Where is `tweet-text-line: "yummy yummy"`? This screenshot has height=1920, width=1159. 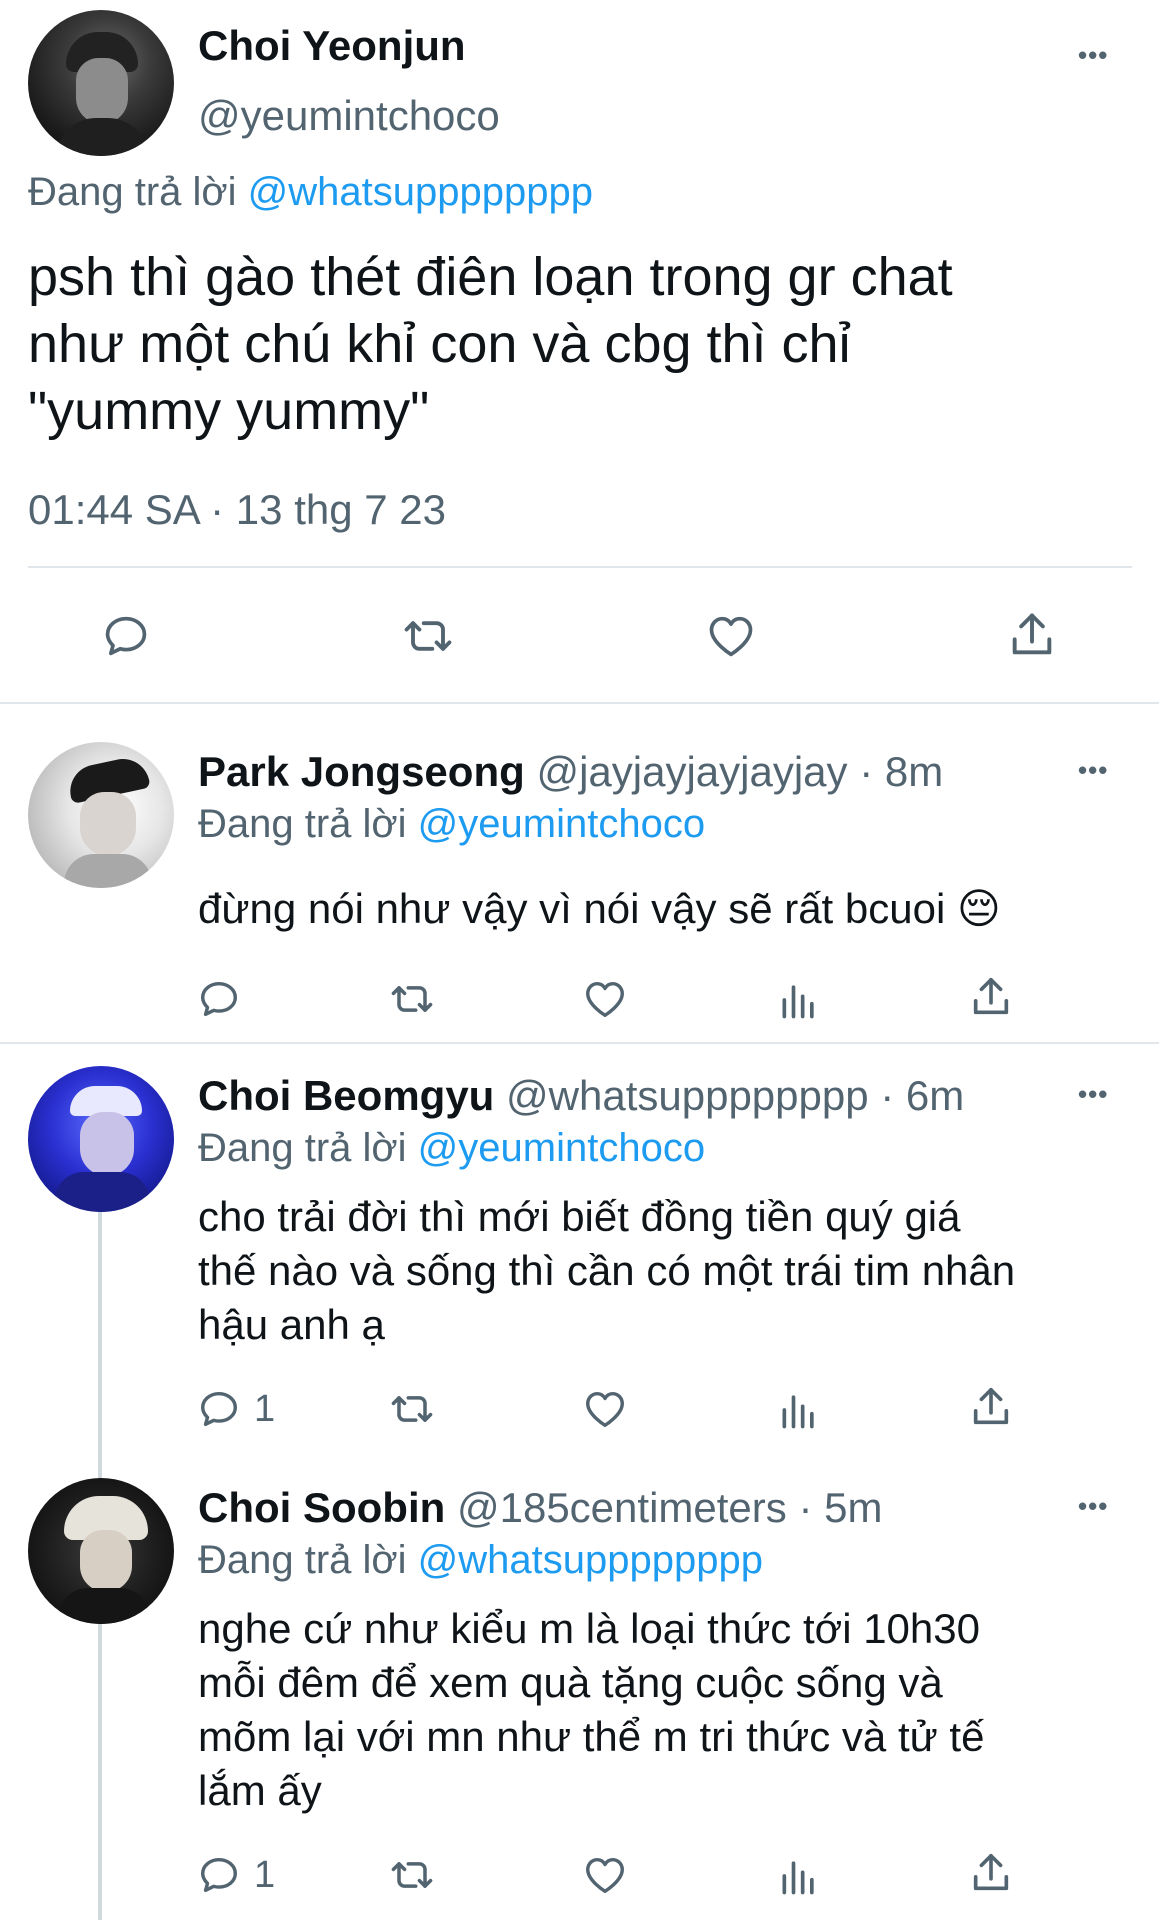 tweet-text-line: "yummy yummy" is located at coordinates (229, 411).